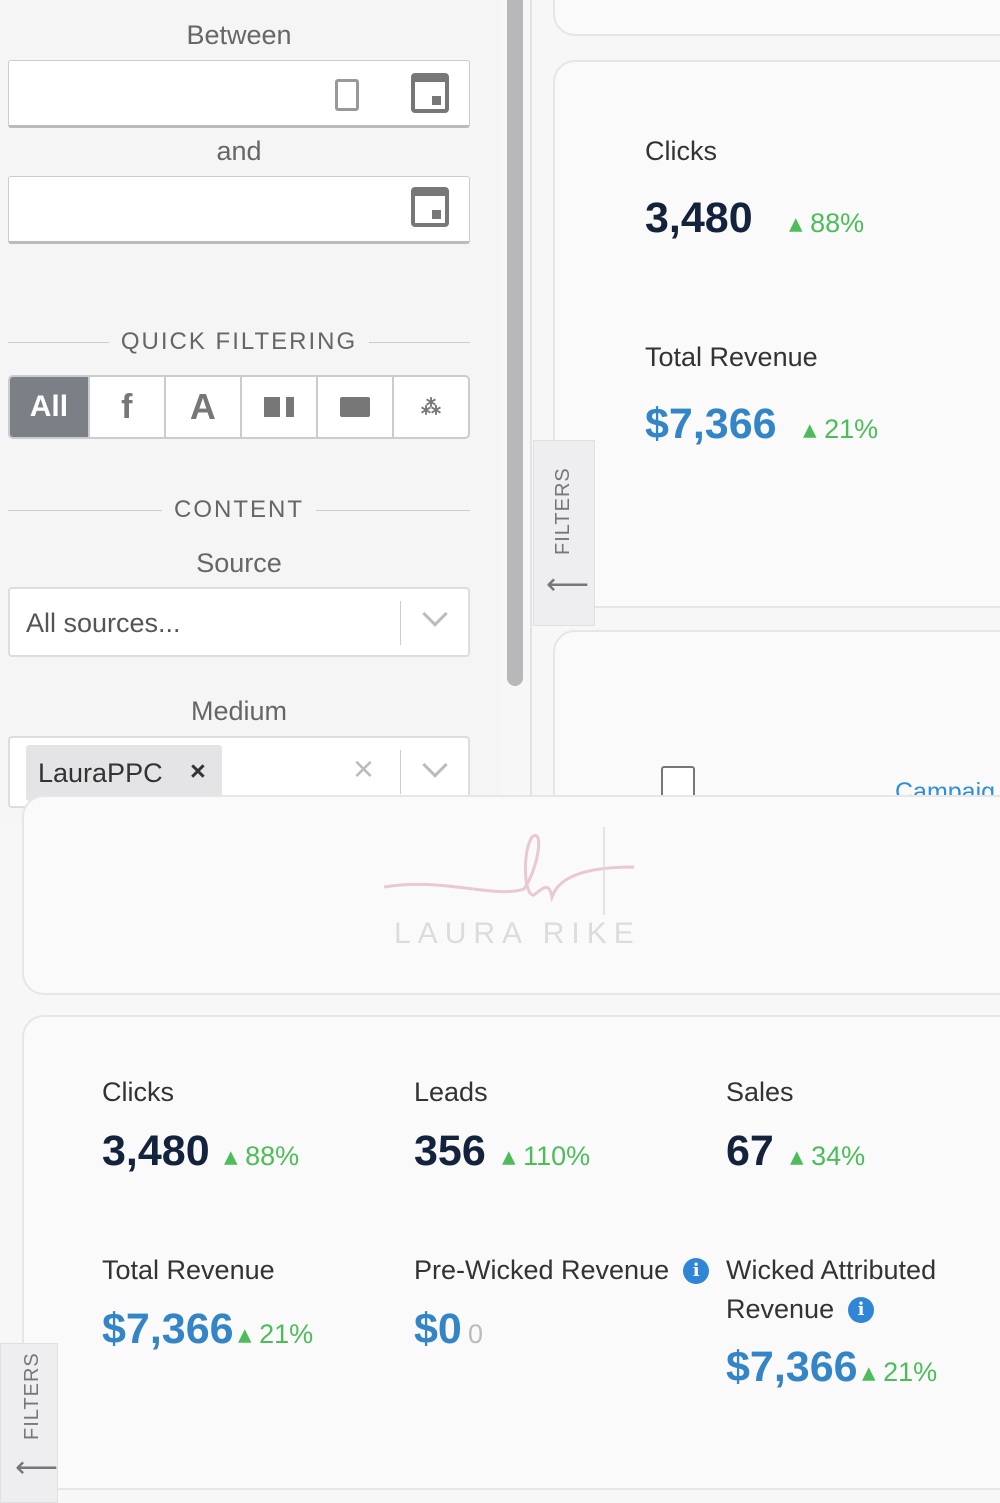  I want to click on source-label: Source, so click(239, 563).